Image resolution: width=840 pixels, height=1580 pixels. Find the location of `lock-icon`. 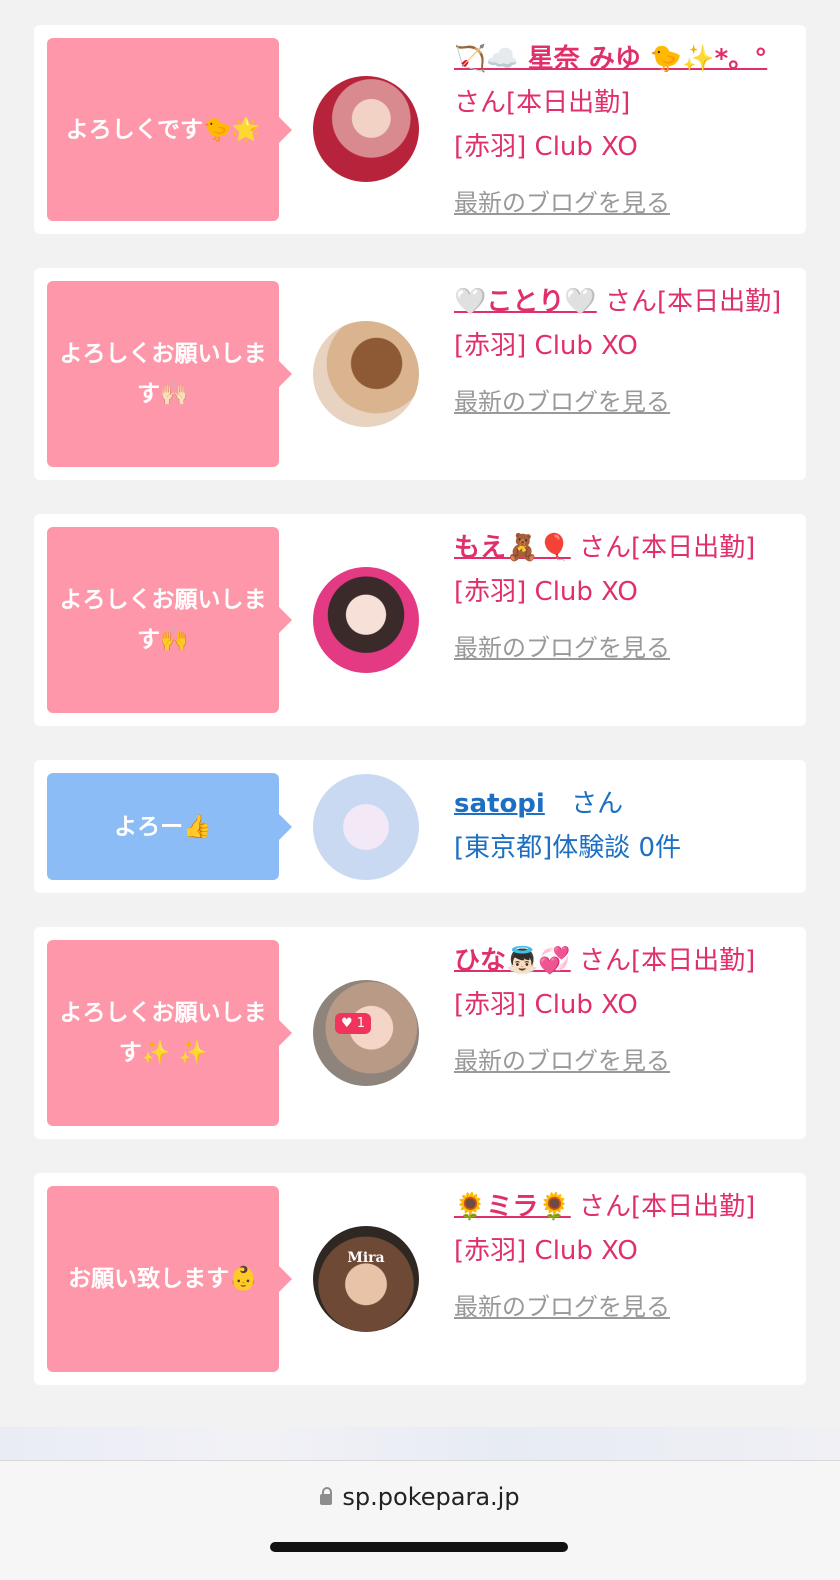

lock-icon is located at coordinates (326, 1496).